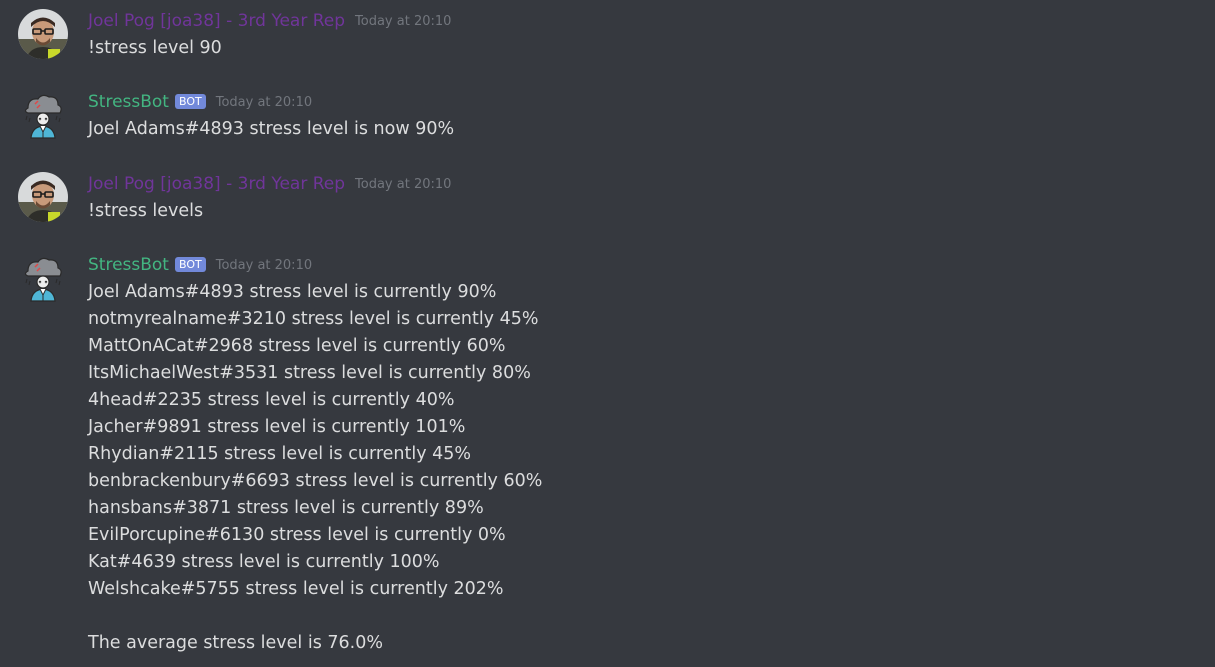  Describe the element at coordinates (264, 562) in the screenshot. I see `message-text: Kat#4639 stress level is currently 100%` at that location.